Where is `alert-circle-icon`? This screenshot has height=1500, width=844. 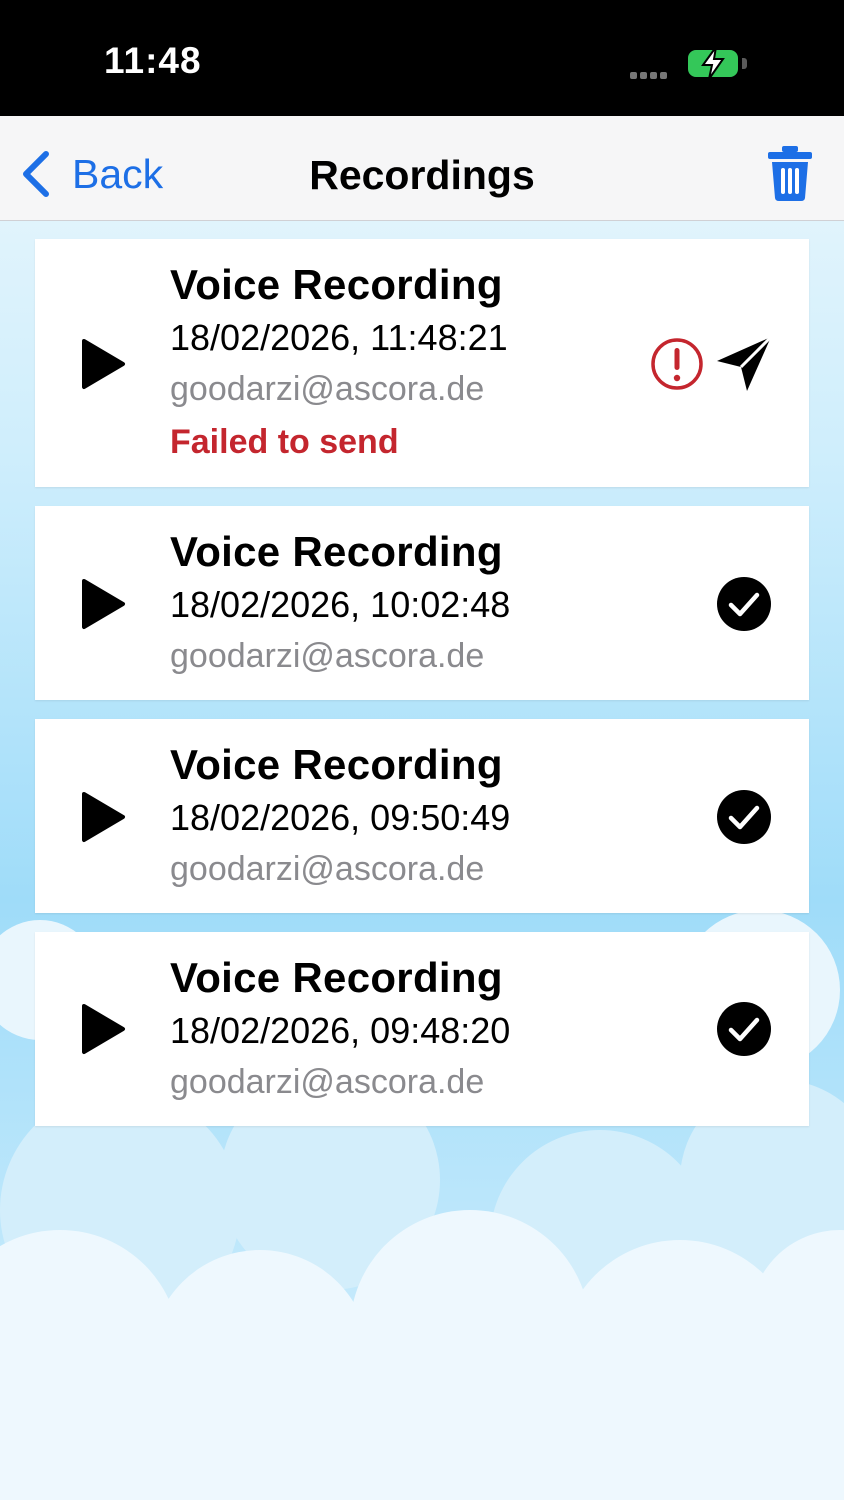 alert-circle-icon is located at coordinates (677, 364).